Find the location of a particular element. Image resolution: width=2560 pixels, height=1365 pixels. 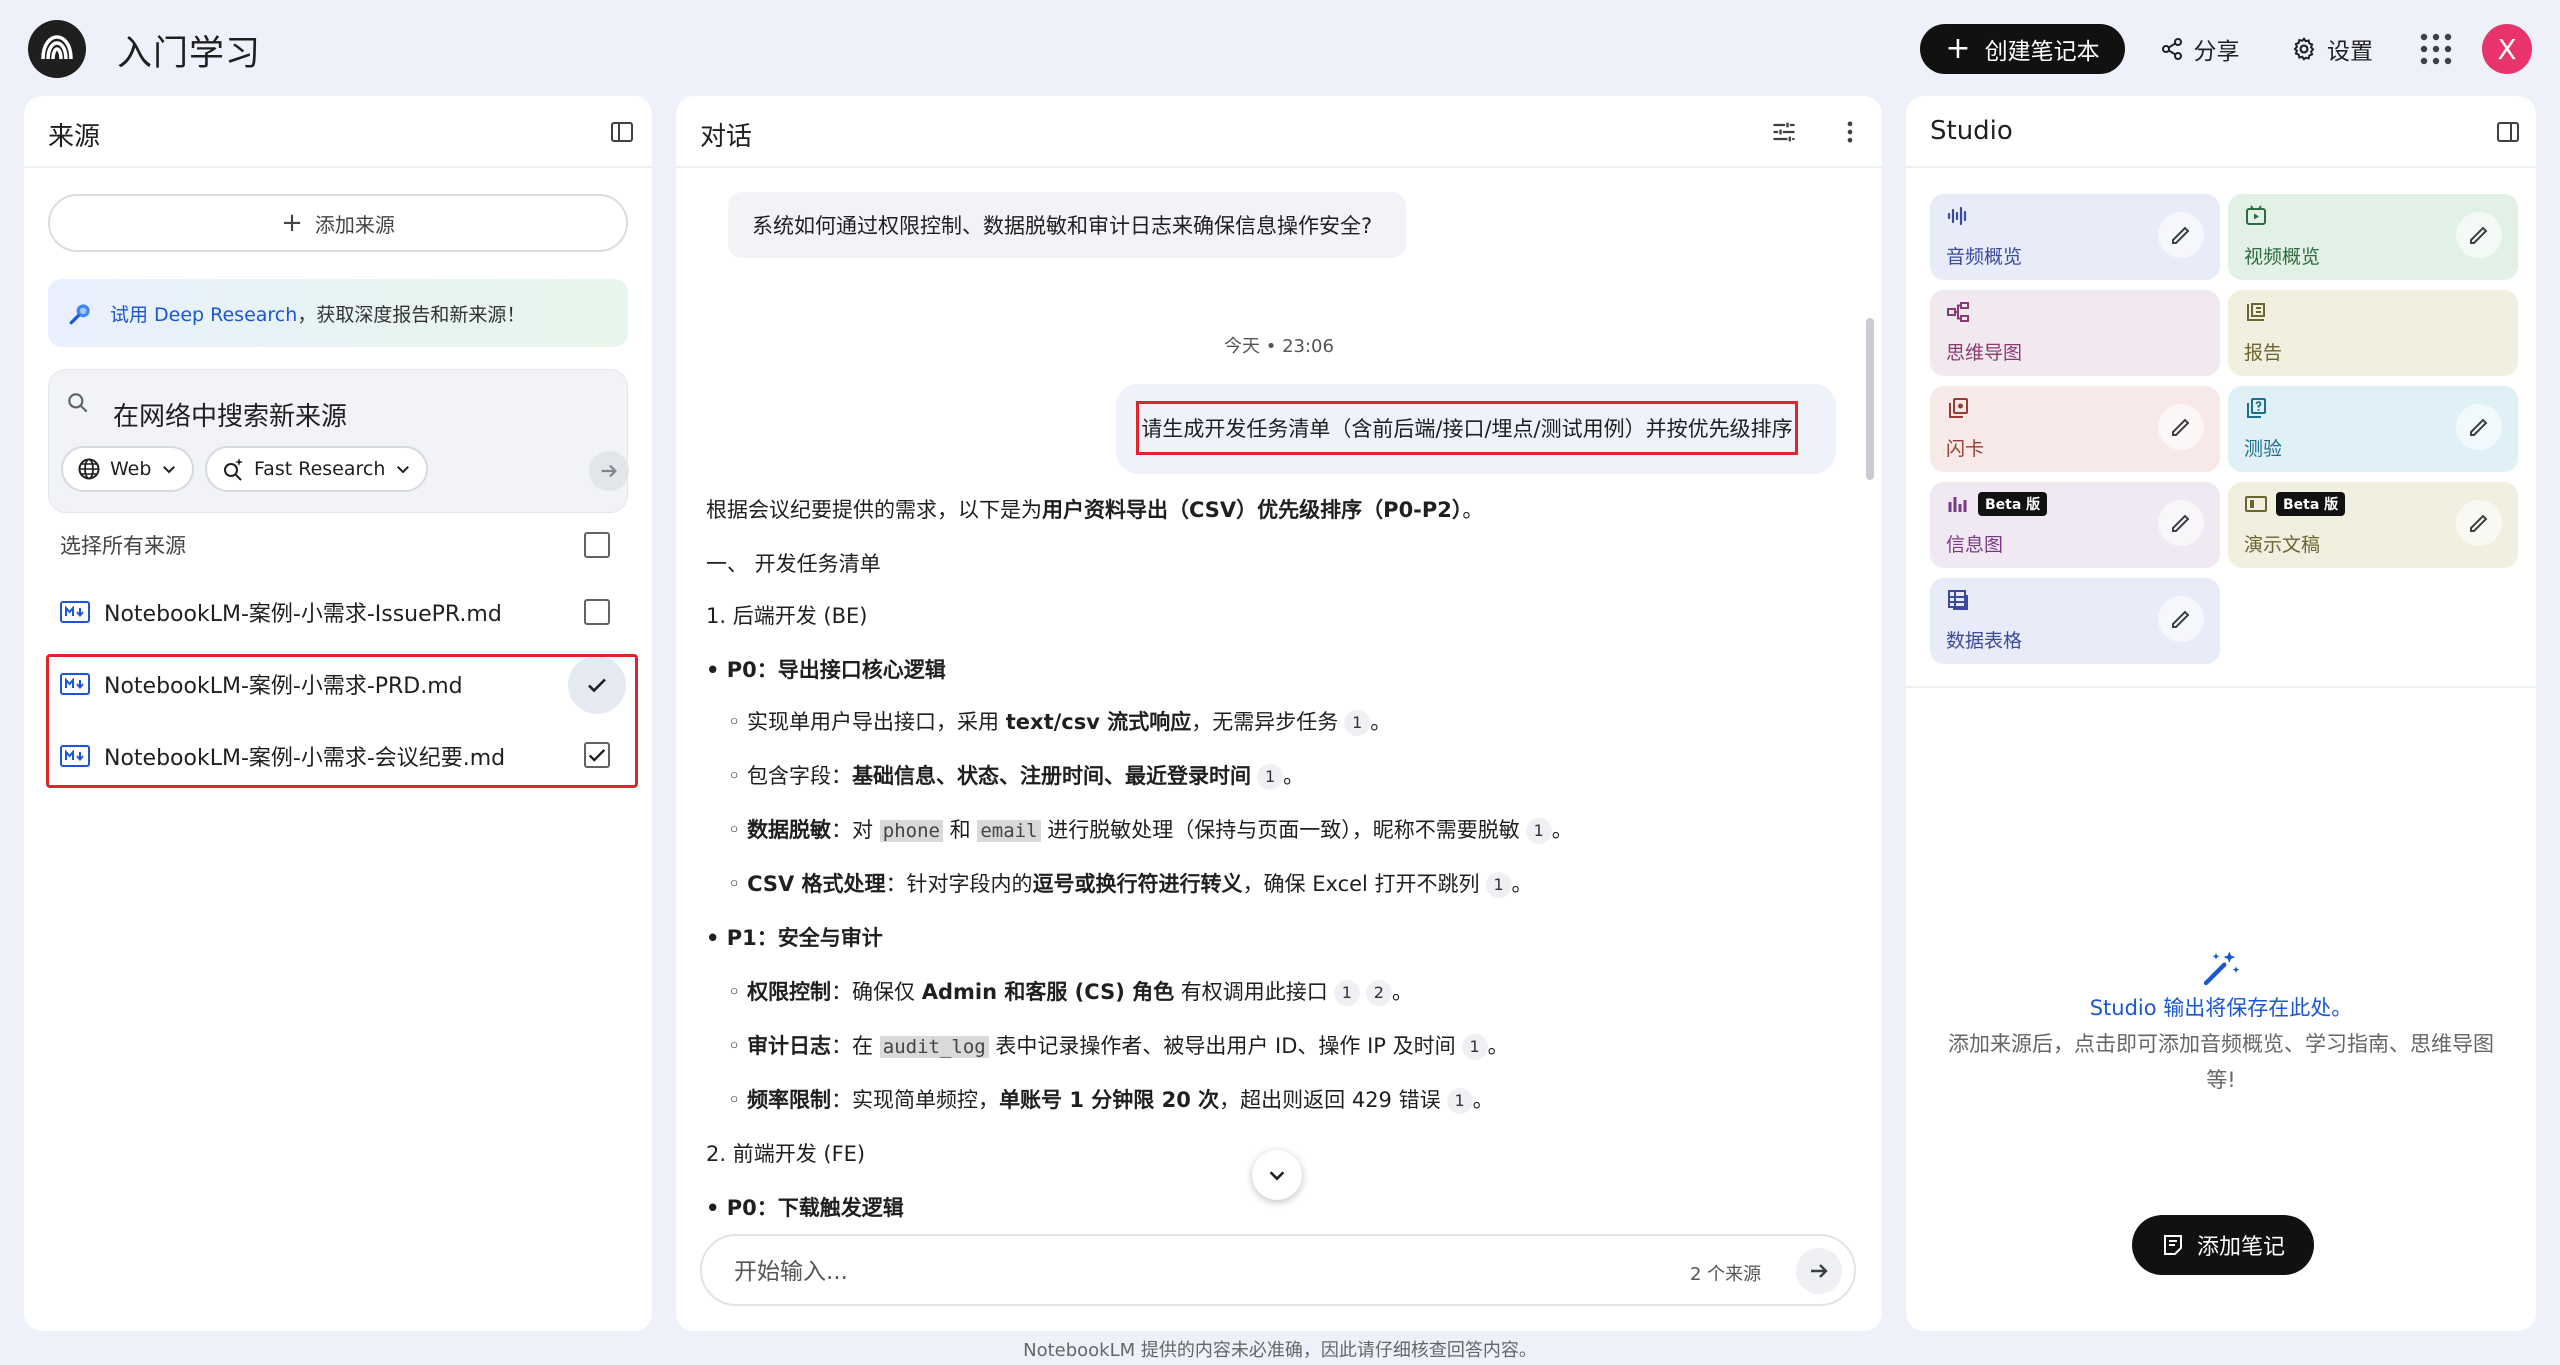

sparkle-search-icon is located at coordinates (233, 469).